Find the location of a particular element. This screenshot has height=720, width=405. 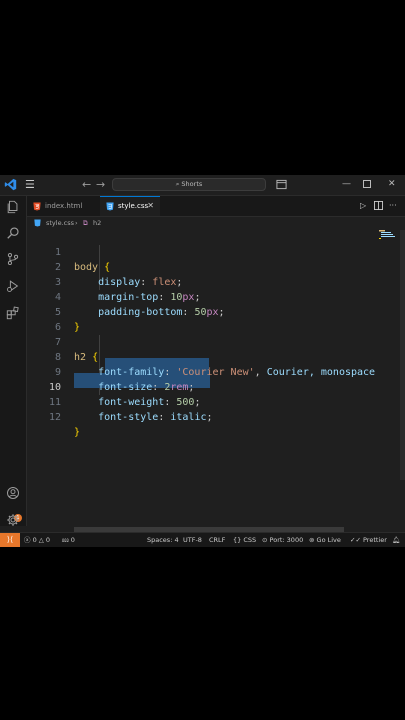

tab-style-css: style.css ✕ is located at coordinates (130, 206).